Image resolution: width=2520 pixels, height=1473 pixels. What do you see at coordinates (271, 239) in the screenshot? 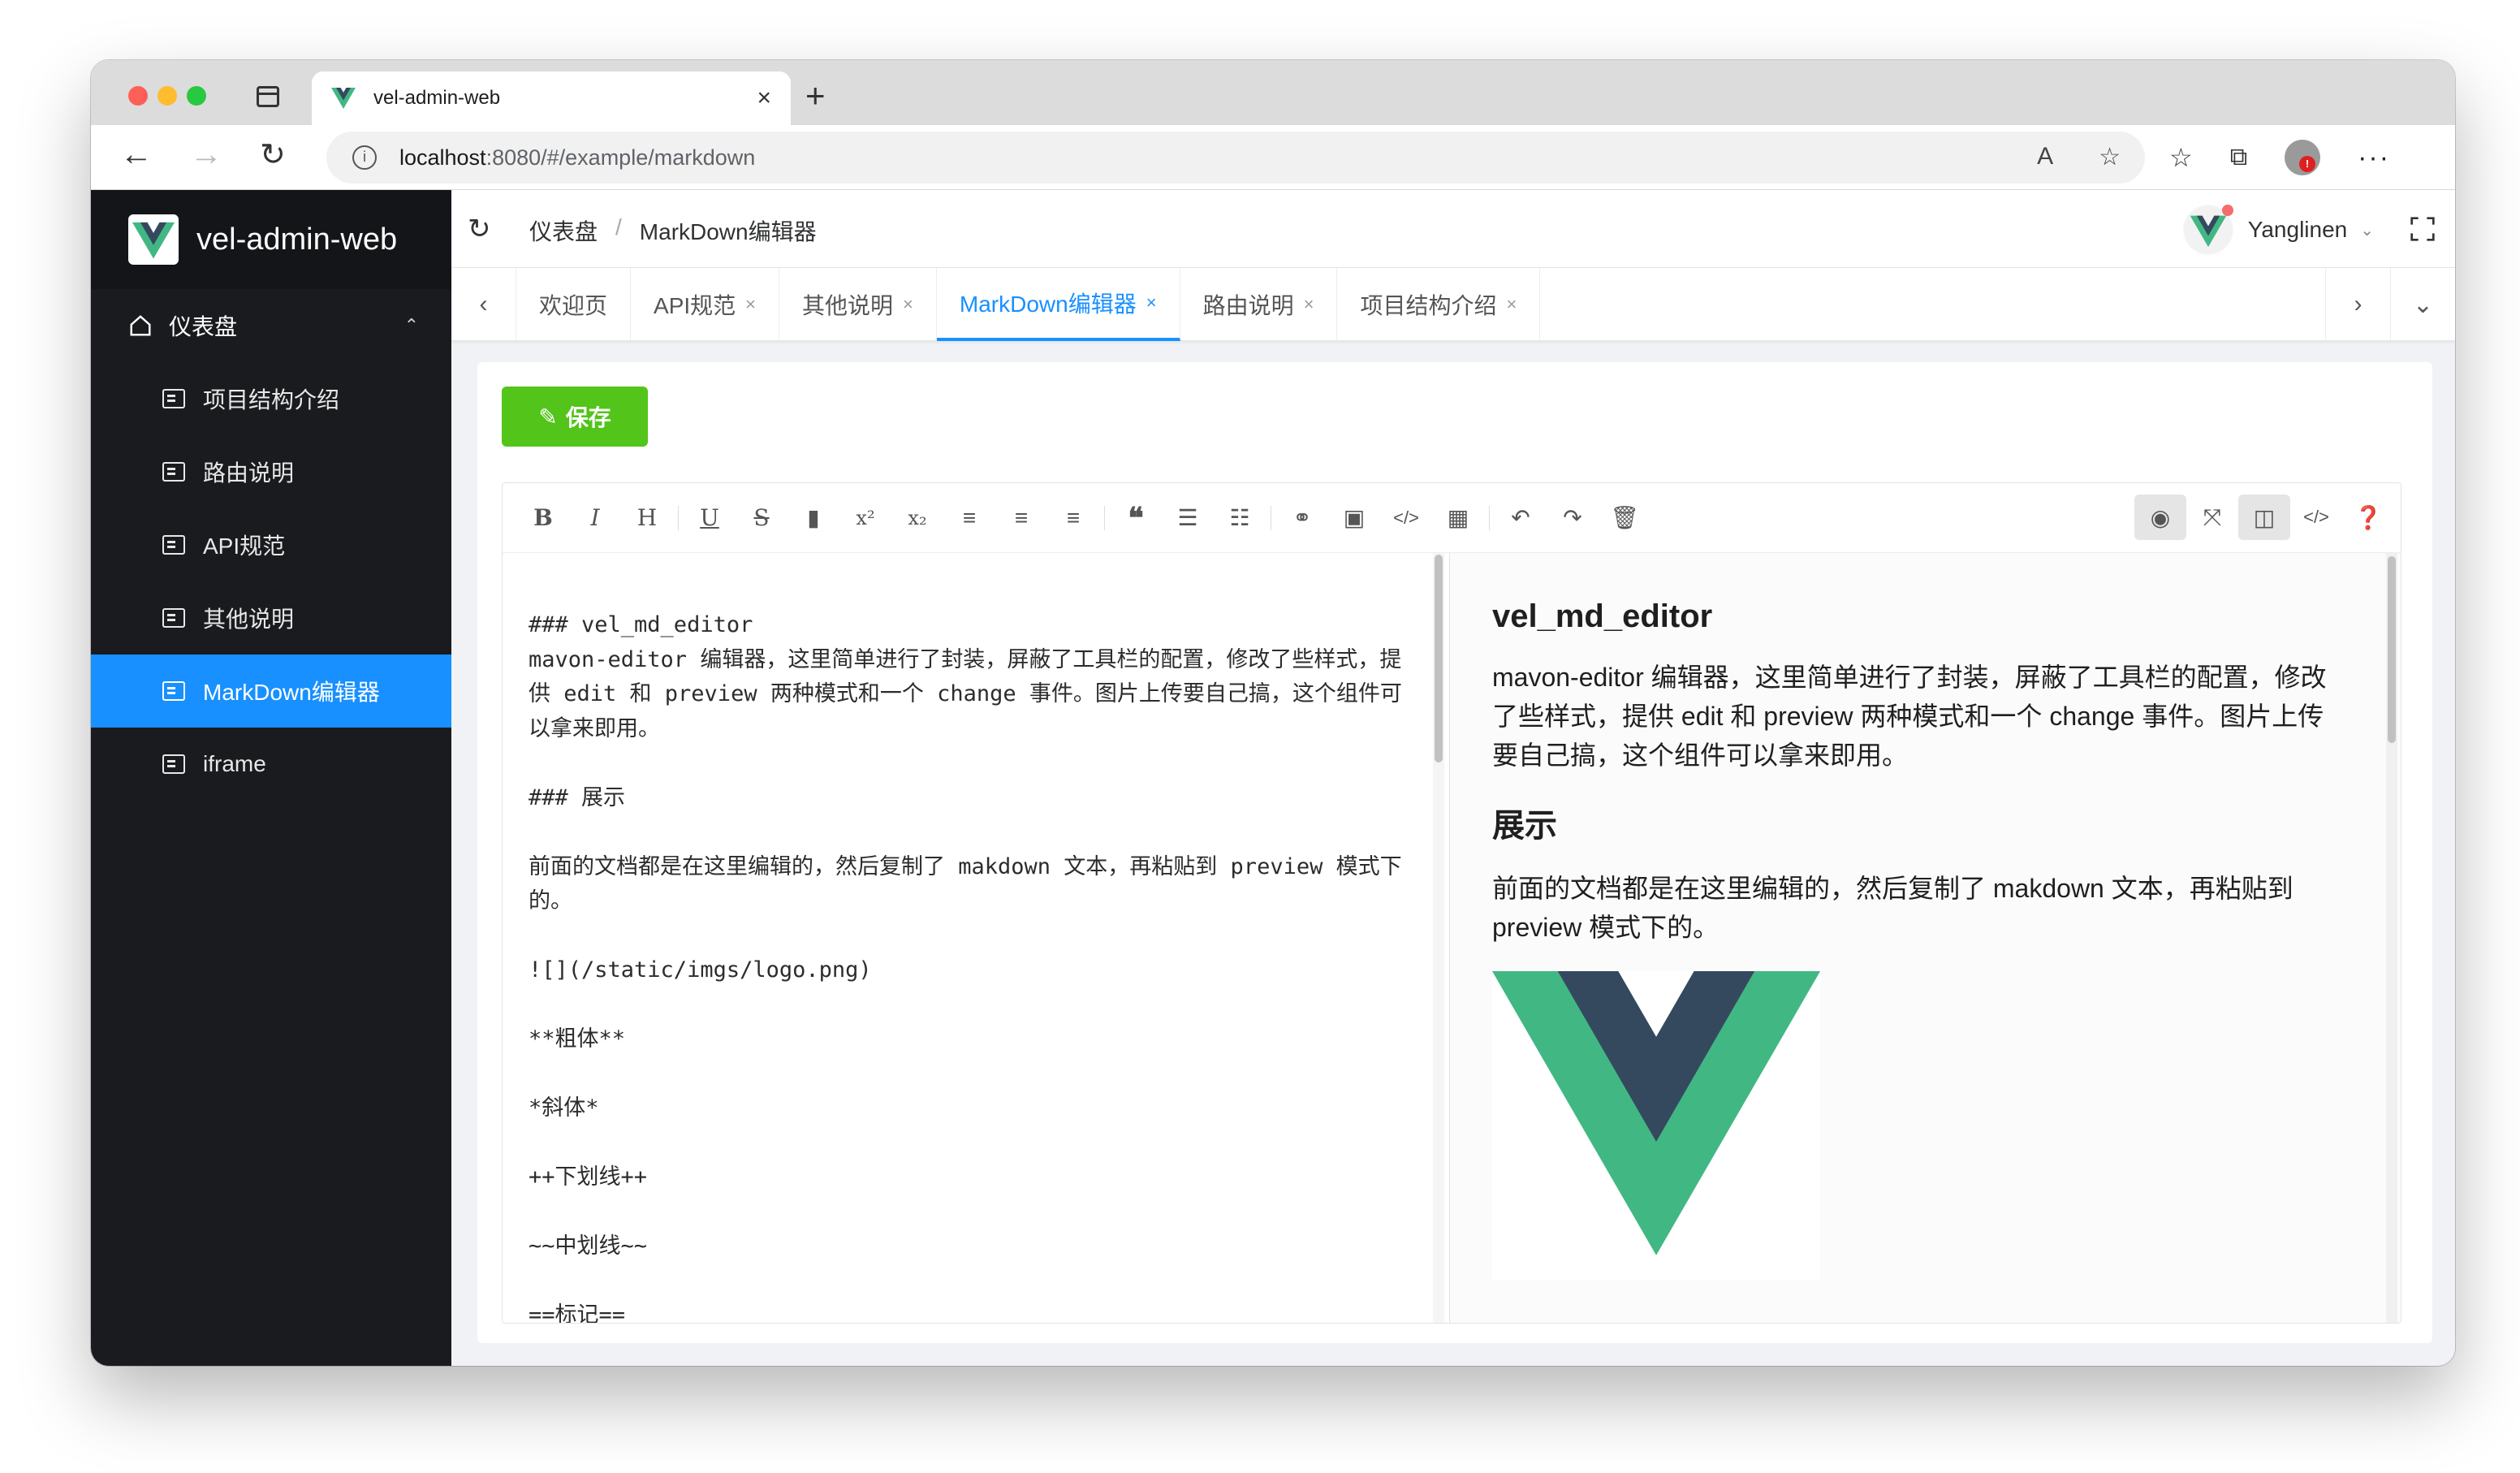
I see `sidebar-logo: vel-admin-web` at bounding box center [271, 239].